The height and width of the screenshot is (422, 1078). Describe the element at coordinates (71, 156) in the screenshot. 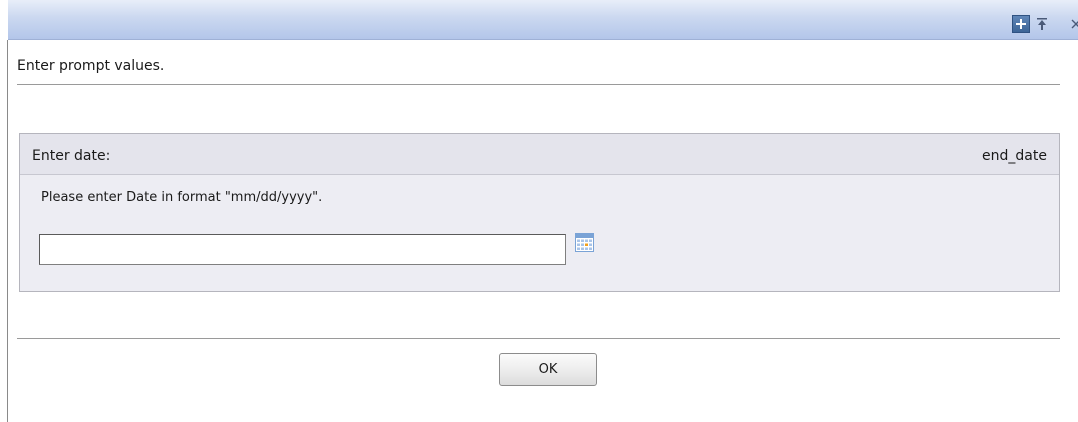

I see `prompt-label: Enter date:` at that location.